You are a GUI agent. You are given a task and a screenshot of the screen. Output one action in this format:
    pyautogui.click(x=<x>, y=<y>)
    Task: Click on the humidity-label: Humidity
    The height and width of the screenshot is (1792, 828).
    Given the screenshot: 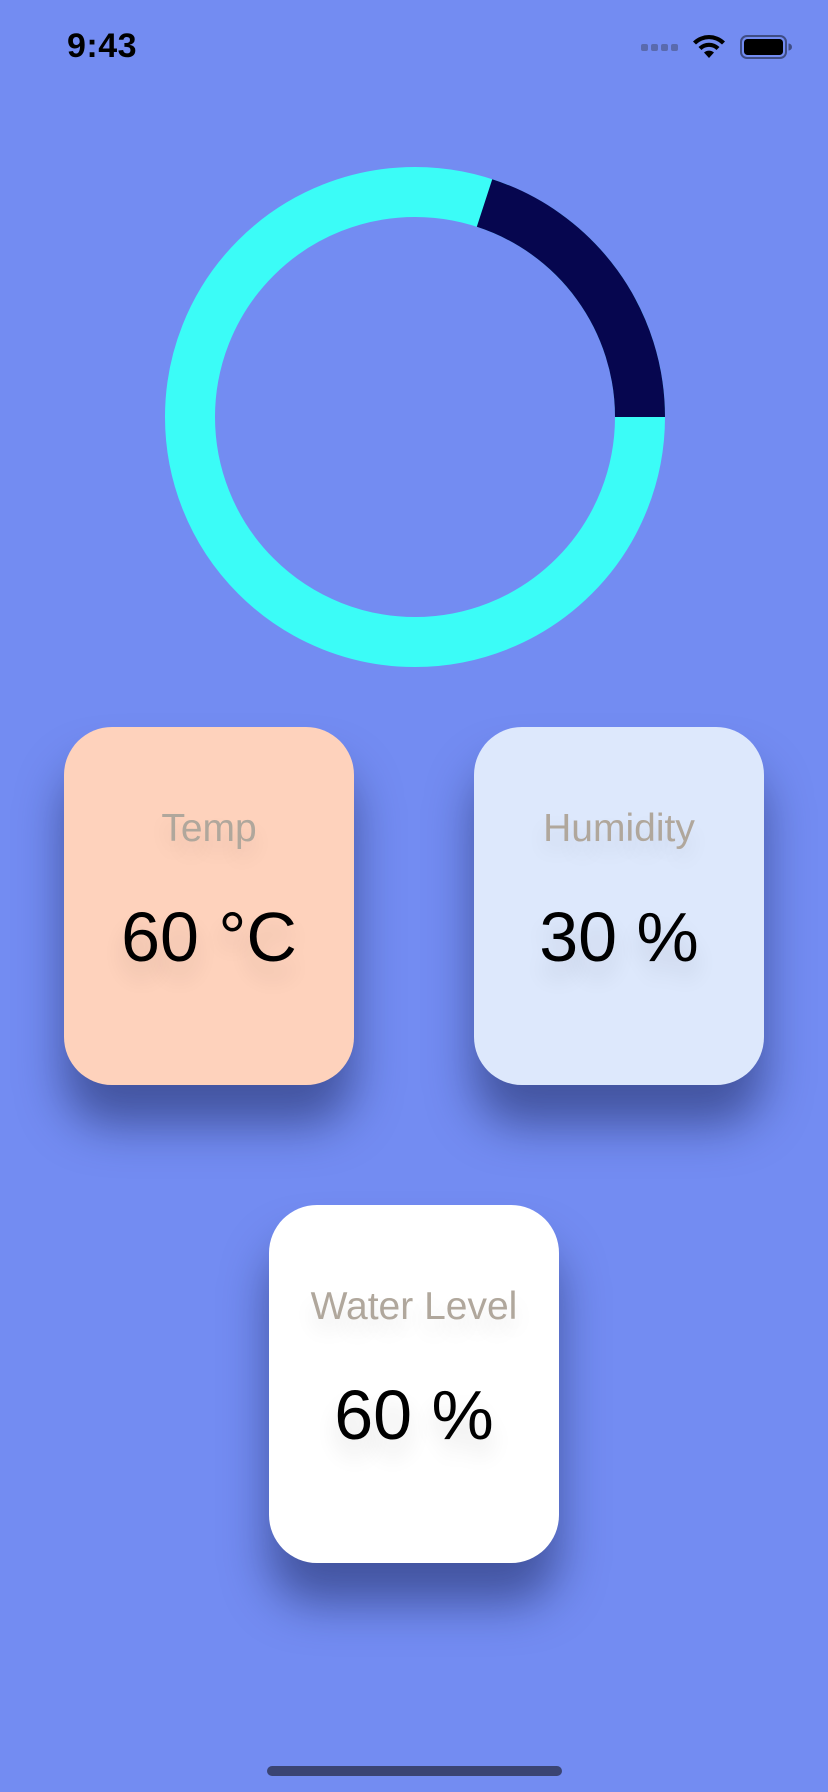 What is the action you would take?
    pyautogui.click(x=619, y=828)
    